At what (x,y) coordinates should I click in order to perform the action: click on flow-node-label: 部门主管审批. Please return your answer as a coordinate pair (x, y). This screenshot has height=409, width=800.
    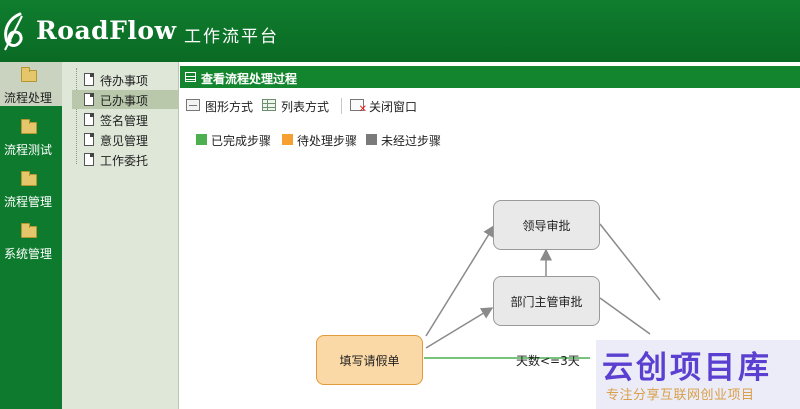
    Looking at the image, I should click on (546, 301).